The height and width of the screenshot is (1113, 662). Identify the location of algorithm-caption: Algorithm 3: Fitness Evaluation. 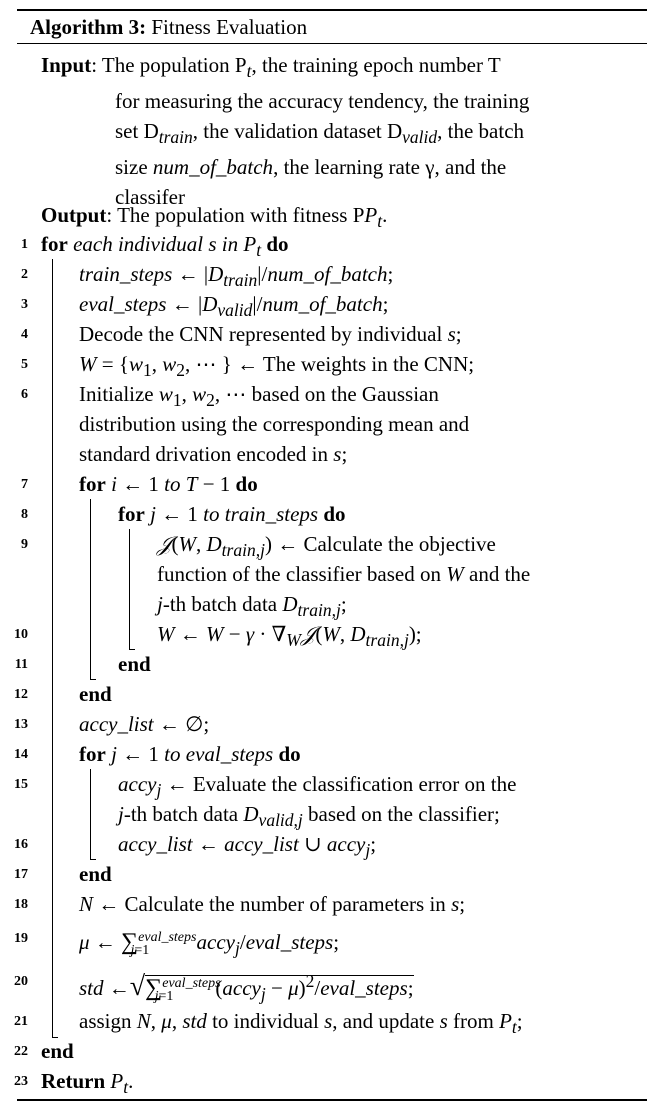
(168, 27).